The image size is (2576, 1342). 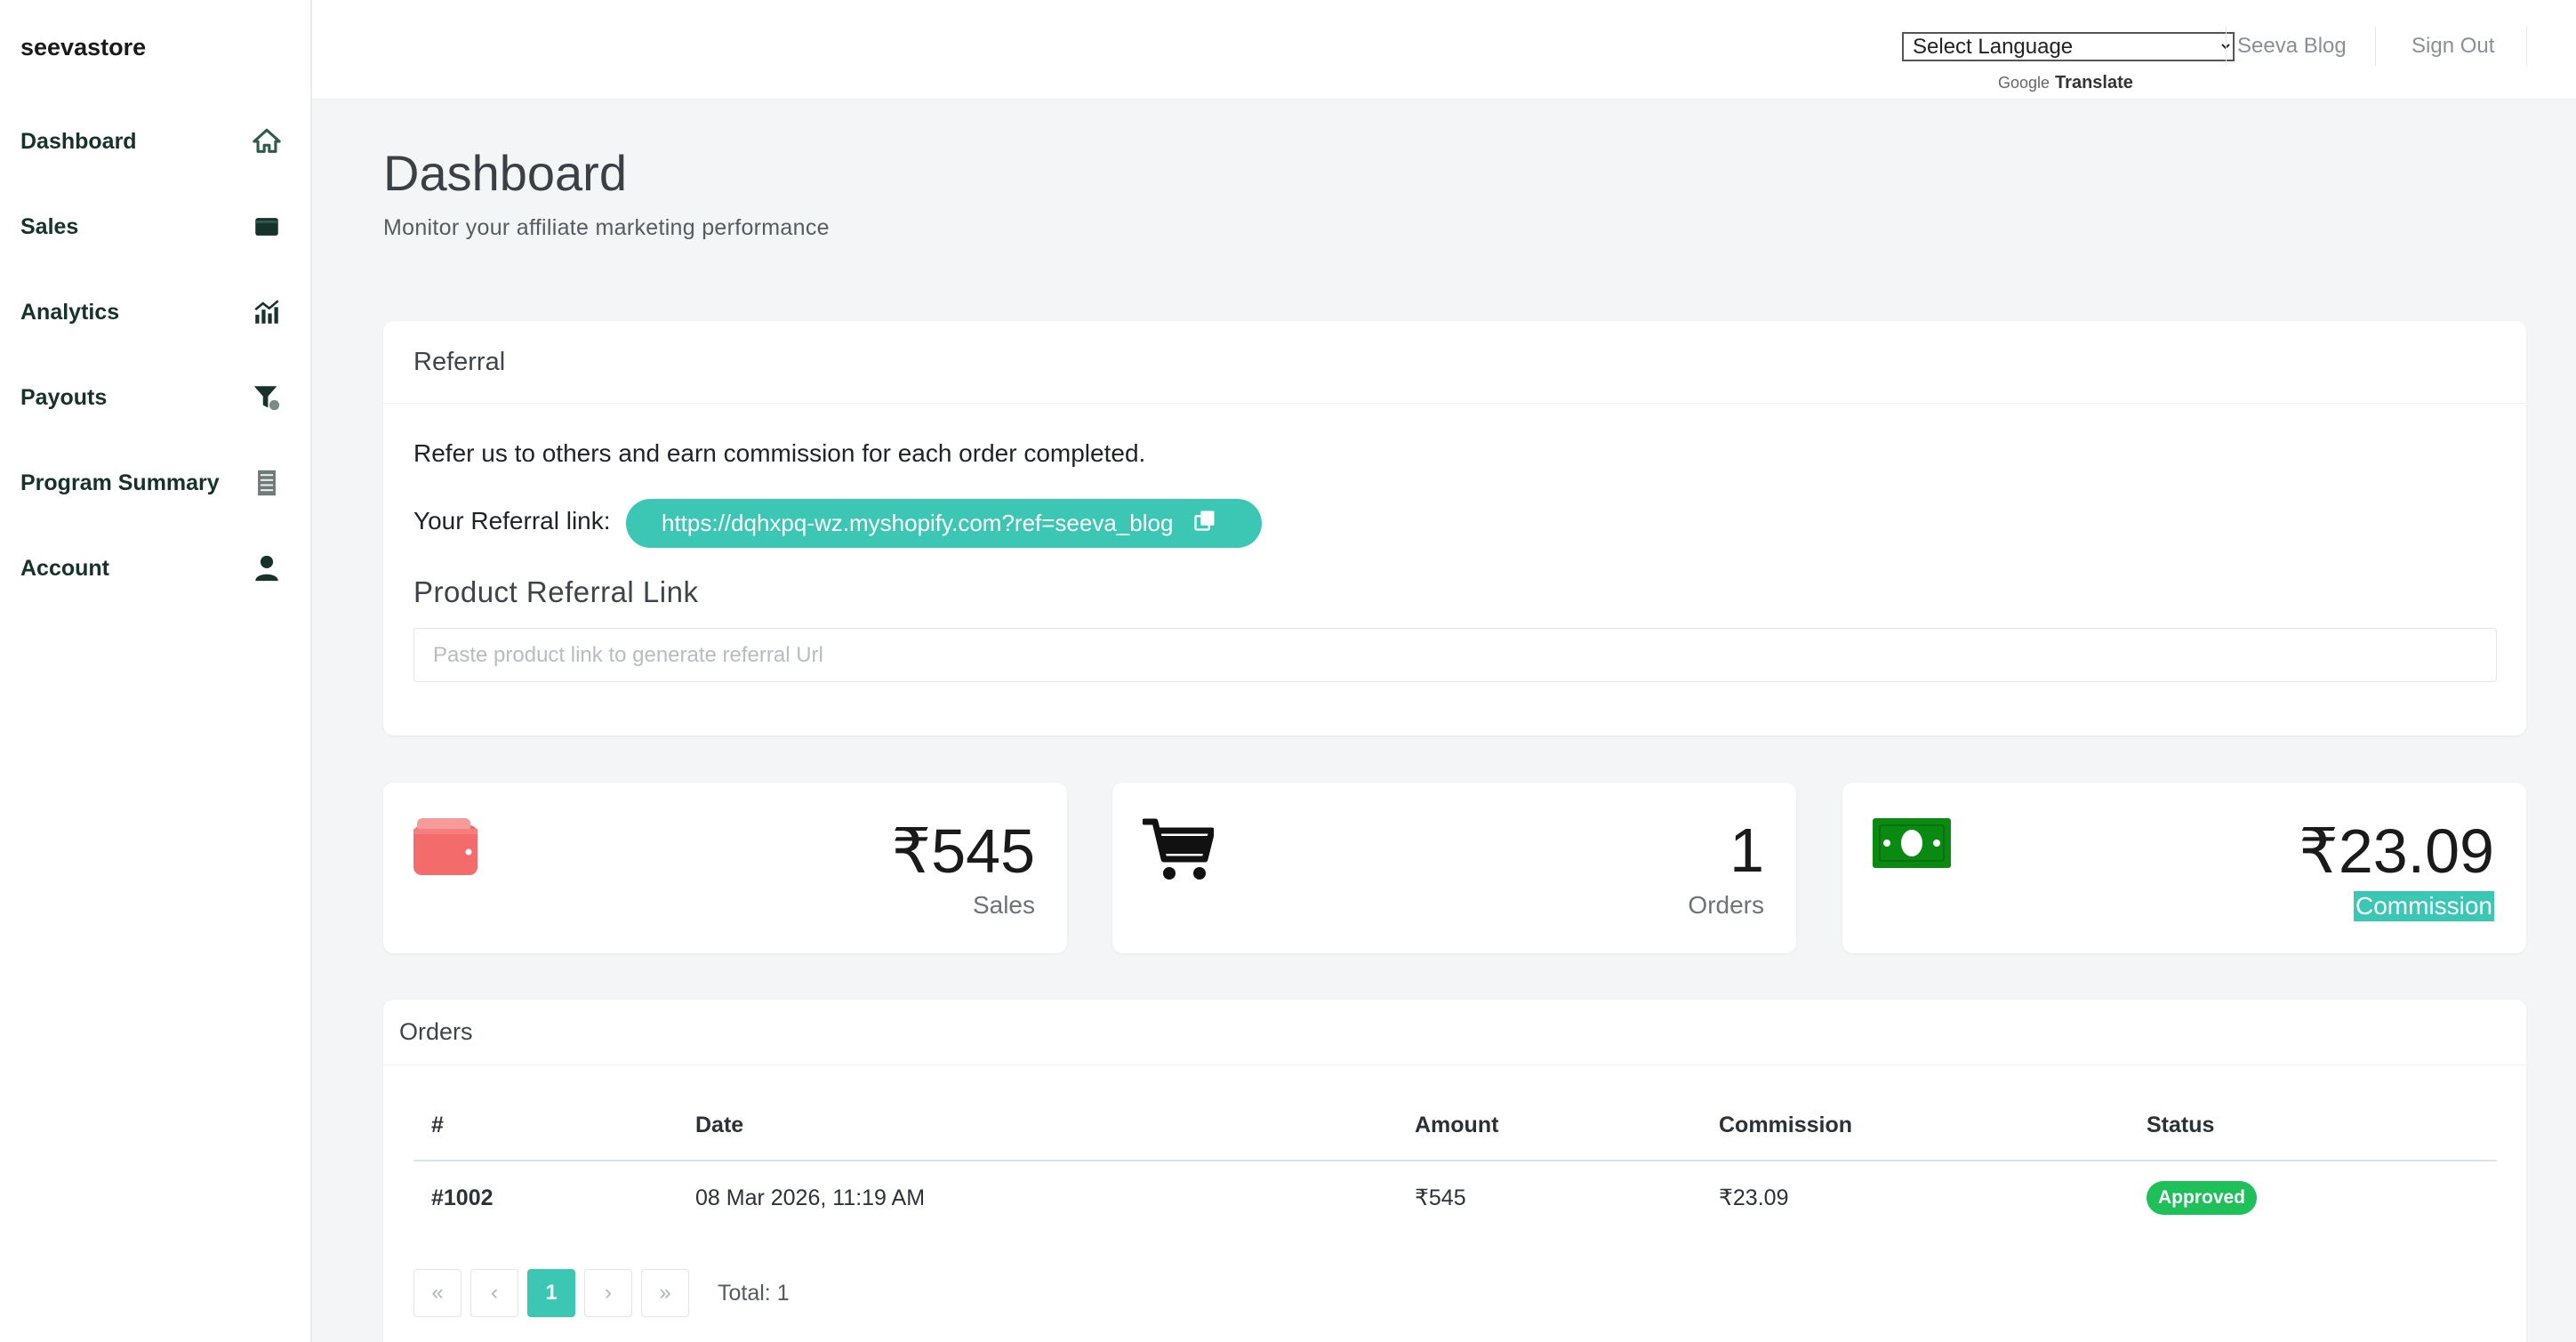 I want to click on orders-table-header: # Date Amount Commission Status, so click(x=1455, y=1125).